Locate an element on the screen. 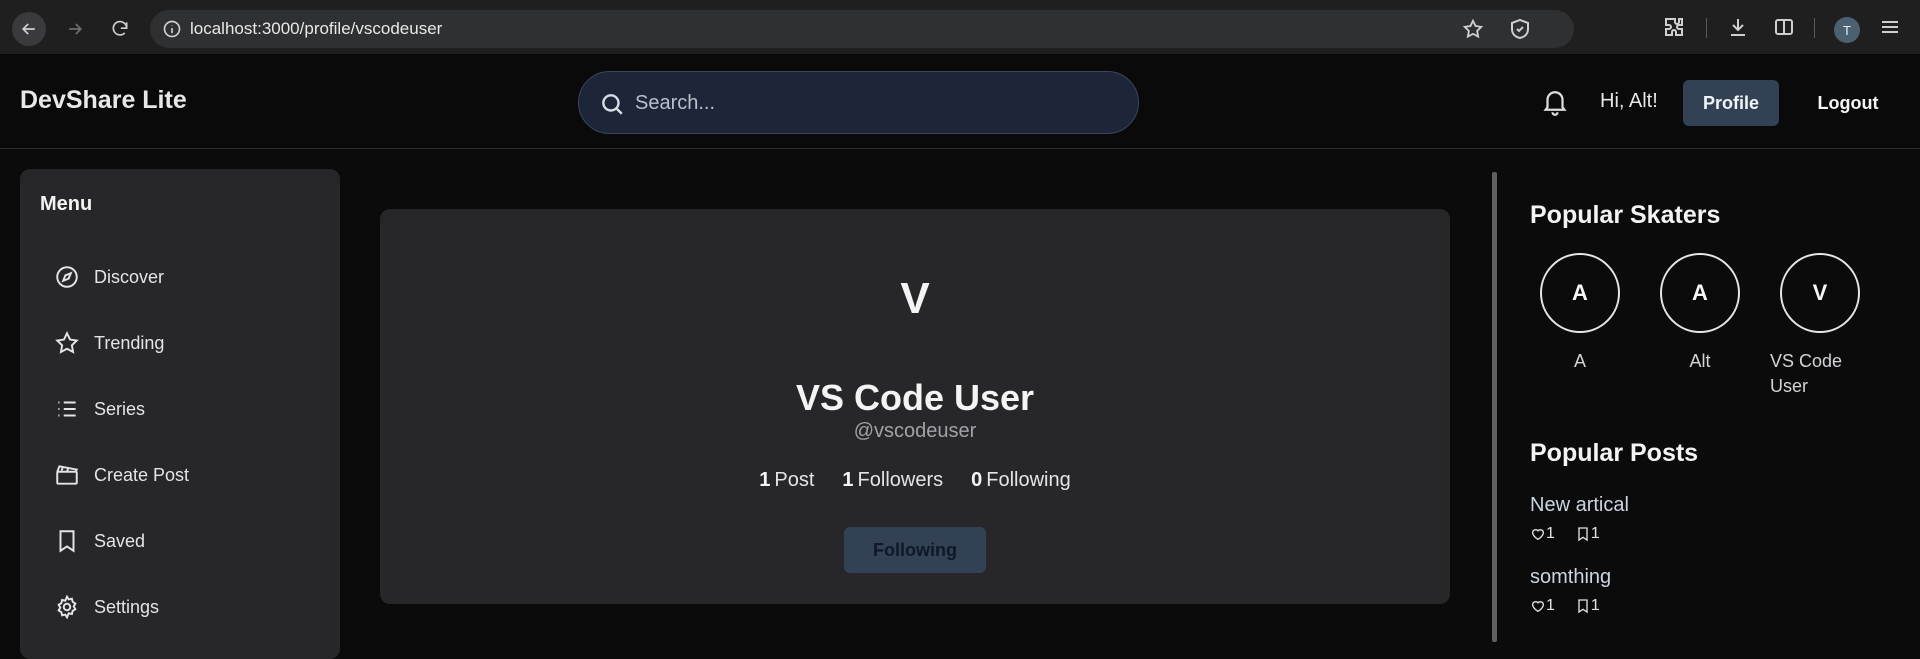 The width and height of the screenshot is (1920, 659). arrow-left-icon is located at coordinates (28, 29).